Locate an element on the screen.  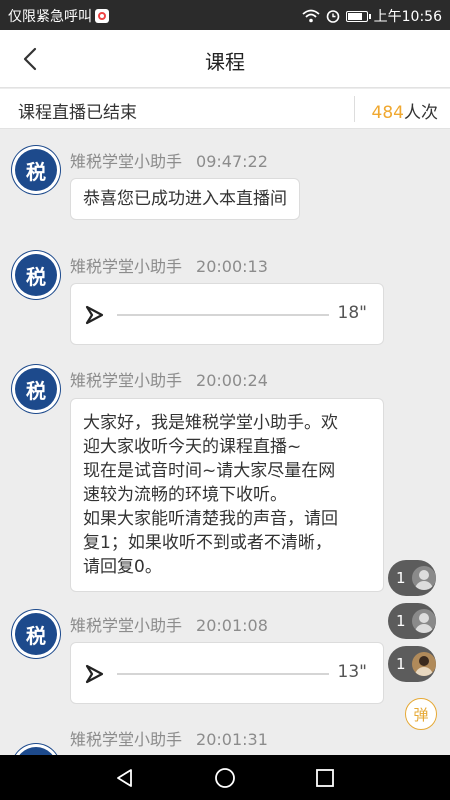
nav-back-button is located at coordinates (125, 778).